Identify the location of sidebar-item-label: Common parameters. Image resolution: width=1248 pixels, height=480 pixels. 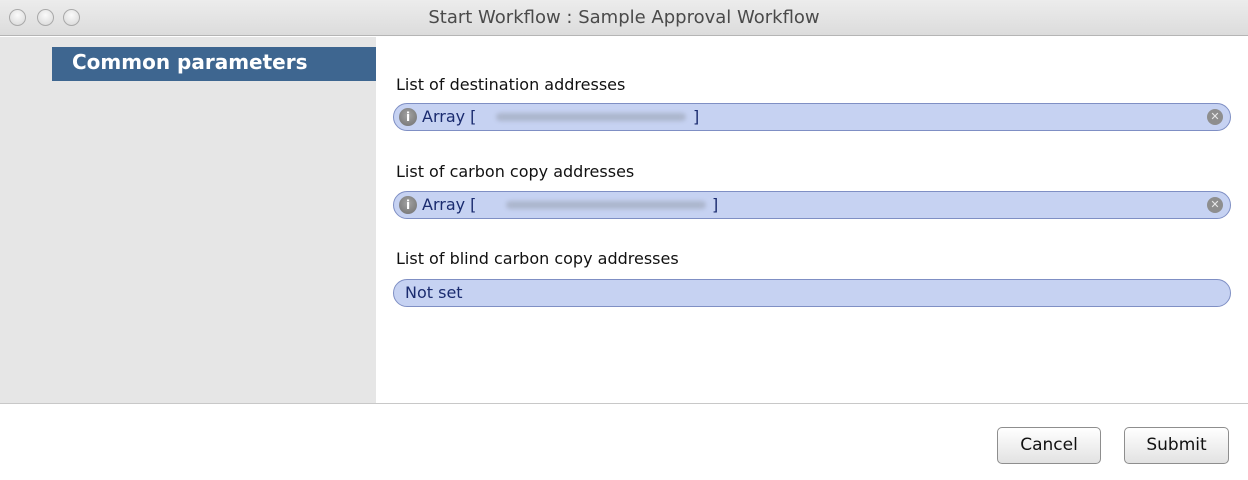
(190, 62).